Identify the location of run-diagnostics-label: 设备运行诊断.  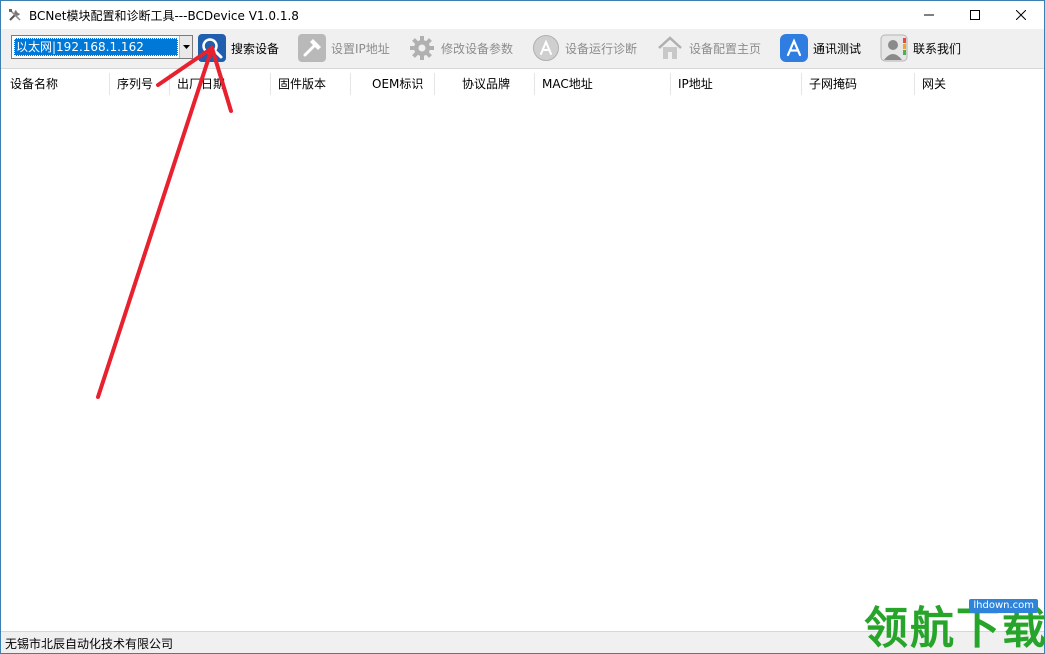
(601, 48).